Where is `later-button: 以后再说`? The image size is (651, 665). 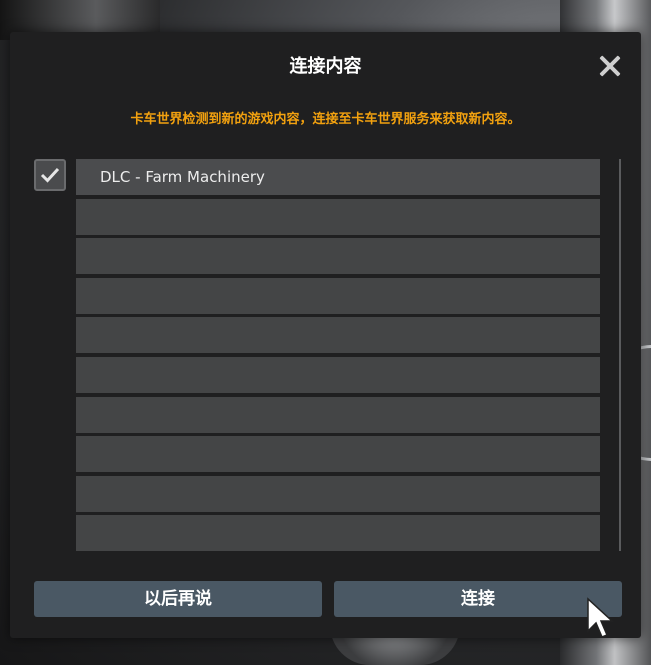 later-button: 以后再说 is located at coordinates (178, 599).